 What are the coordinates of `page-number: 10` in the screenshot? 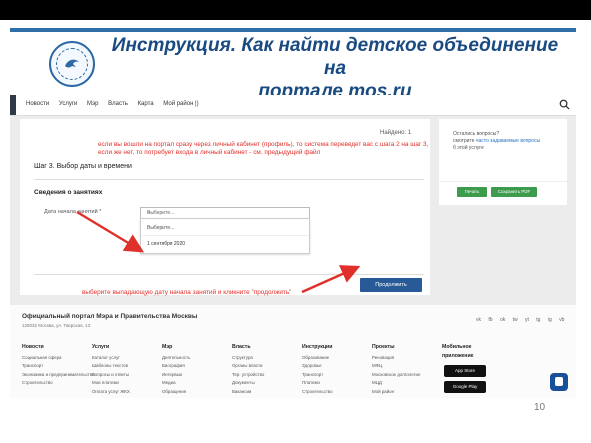 It's located at (540, 407).